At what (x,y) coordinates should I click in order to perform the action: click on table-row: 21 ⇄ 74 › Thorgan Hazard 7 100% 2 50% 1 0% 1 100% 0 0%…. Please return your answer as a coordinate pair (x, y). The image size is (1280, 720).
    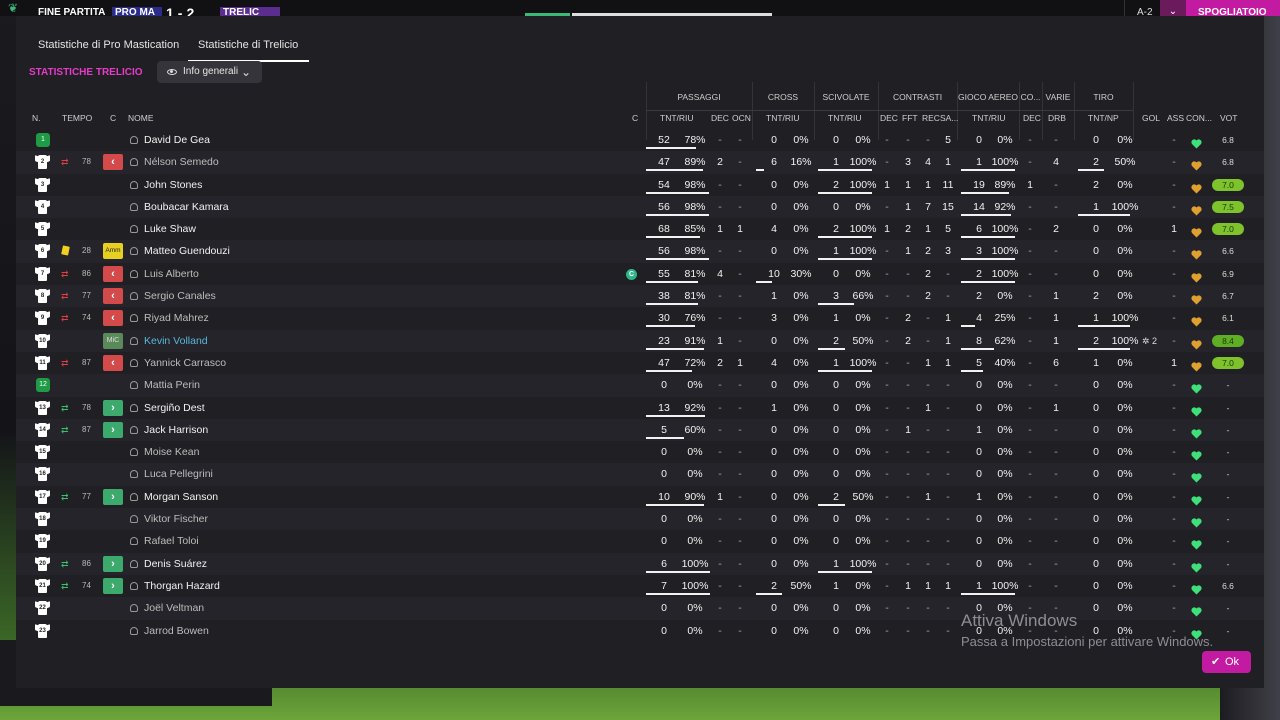
    Looking at the image, I should click on (640, 586).